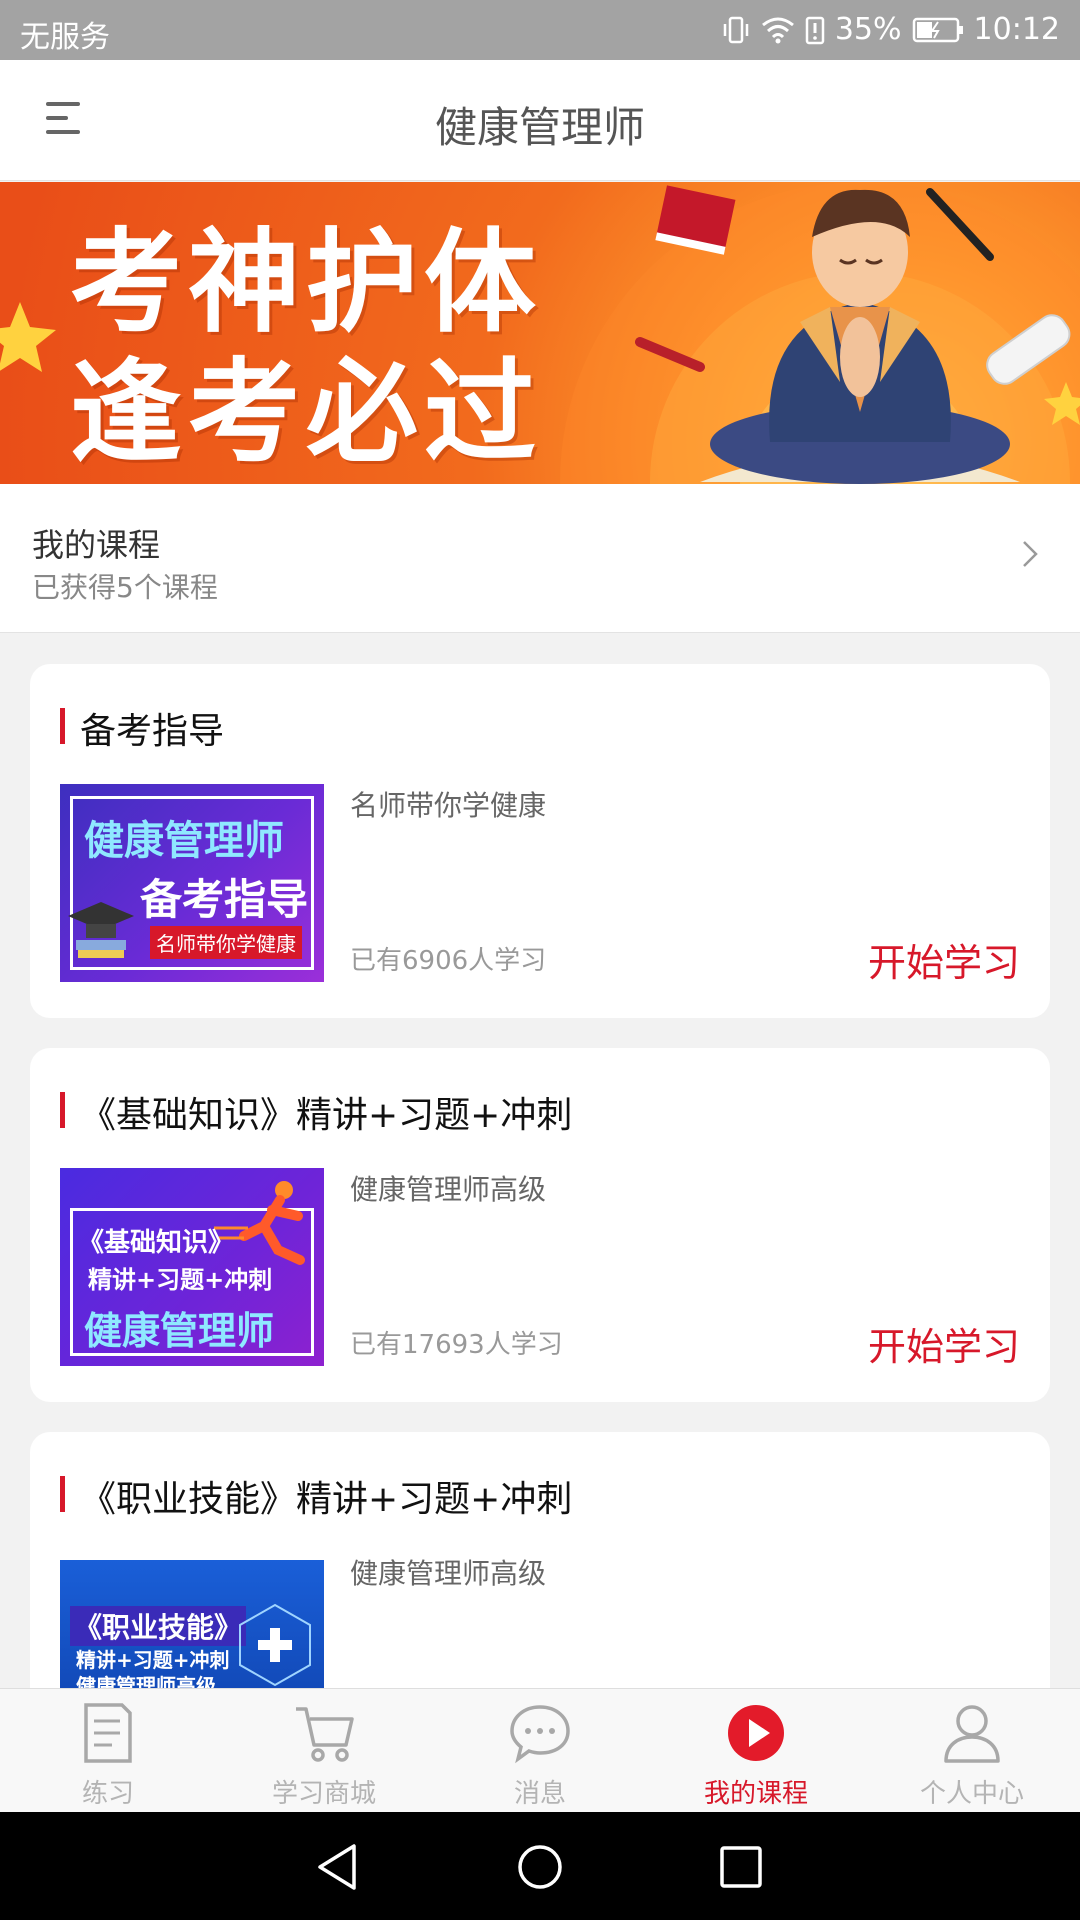  Describe the element at coordinates (736, 29) in the screenshot. I see `vibrate-icon` at that location.